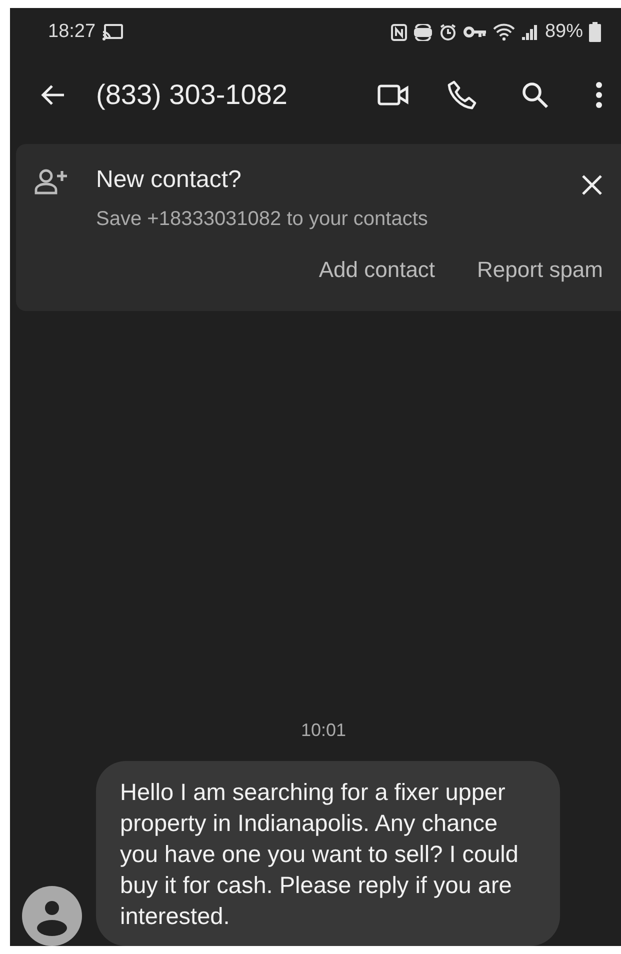 The height and width of the screenshot is (954, 621). I want to click on search-icon, so click(535, 95).